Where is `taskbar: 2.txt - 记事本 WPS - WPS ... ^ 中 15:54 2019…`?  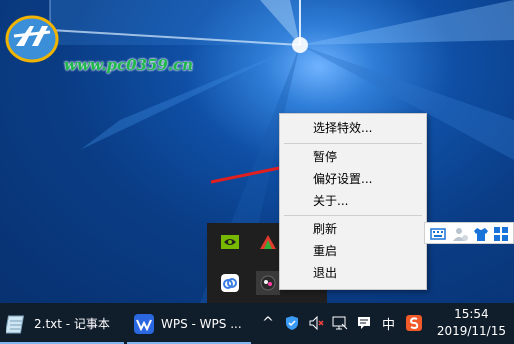
taskbar: 2.txt - 记事本 WPS - WPS ... ^ 中 15:54 2019… is located at coordinates (257, 323).